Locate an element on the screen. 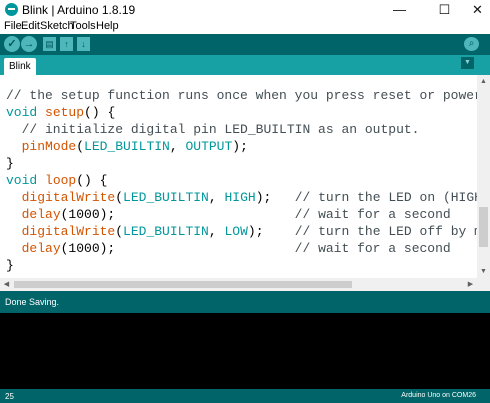  code-line: void loop() { is located at coordinates (56, 180).